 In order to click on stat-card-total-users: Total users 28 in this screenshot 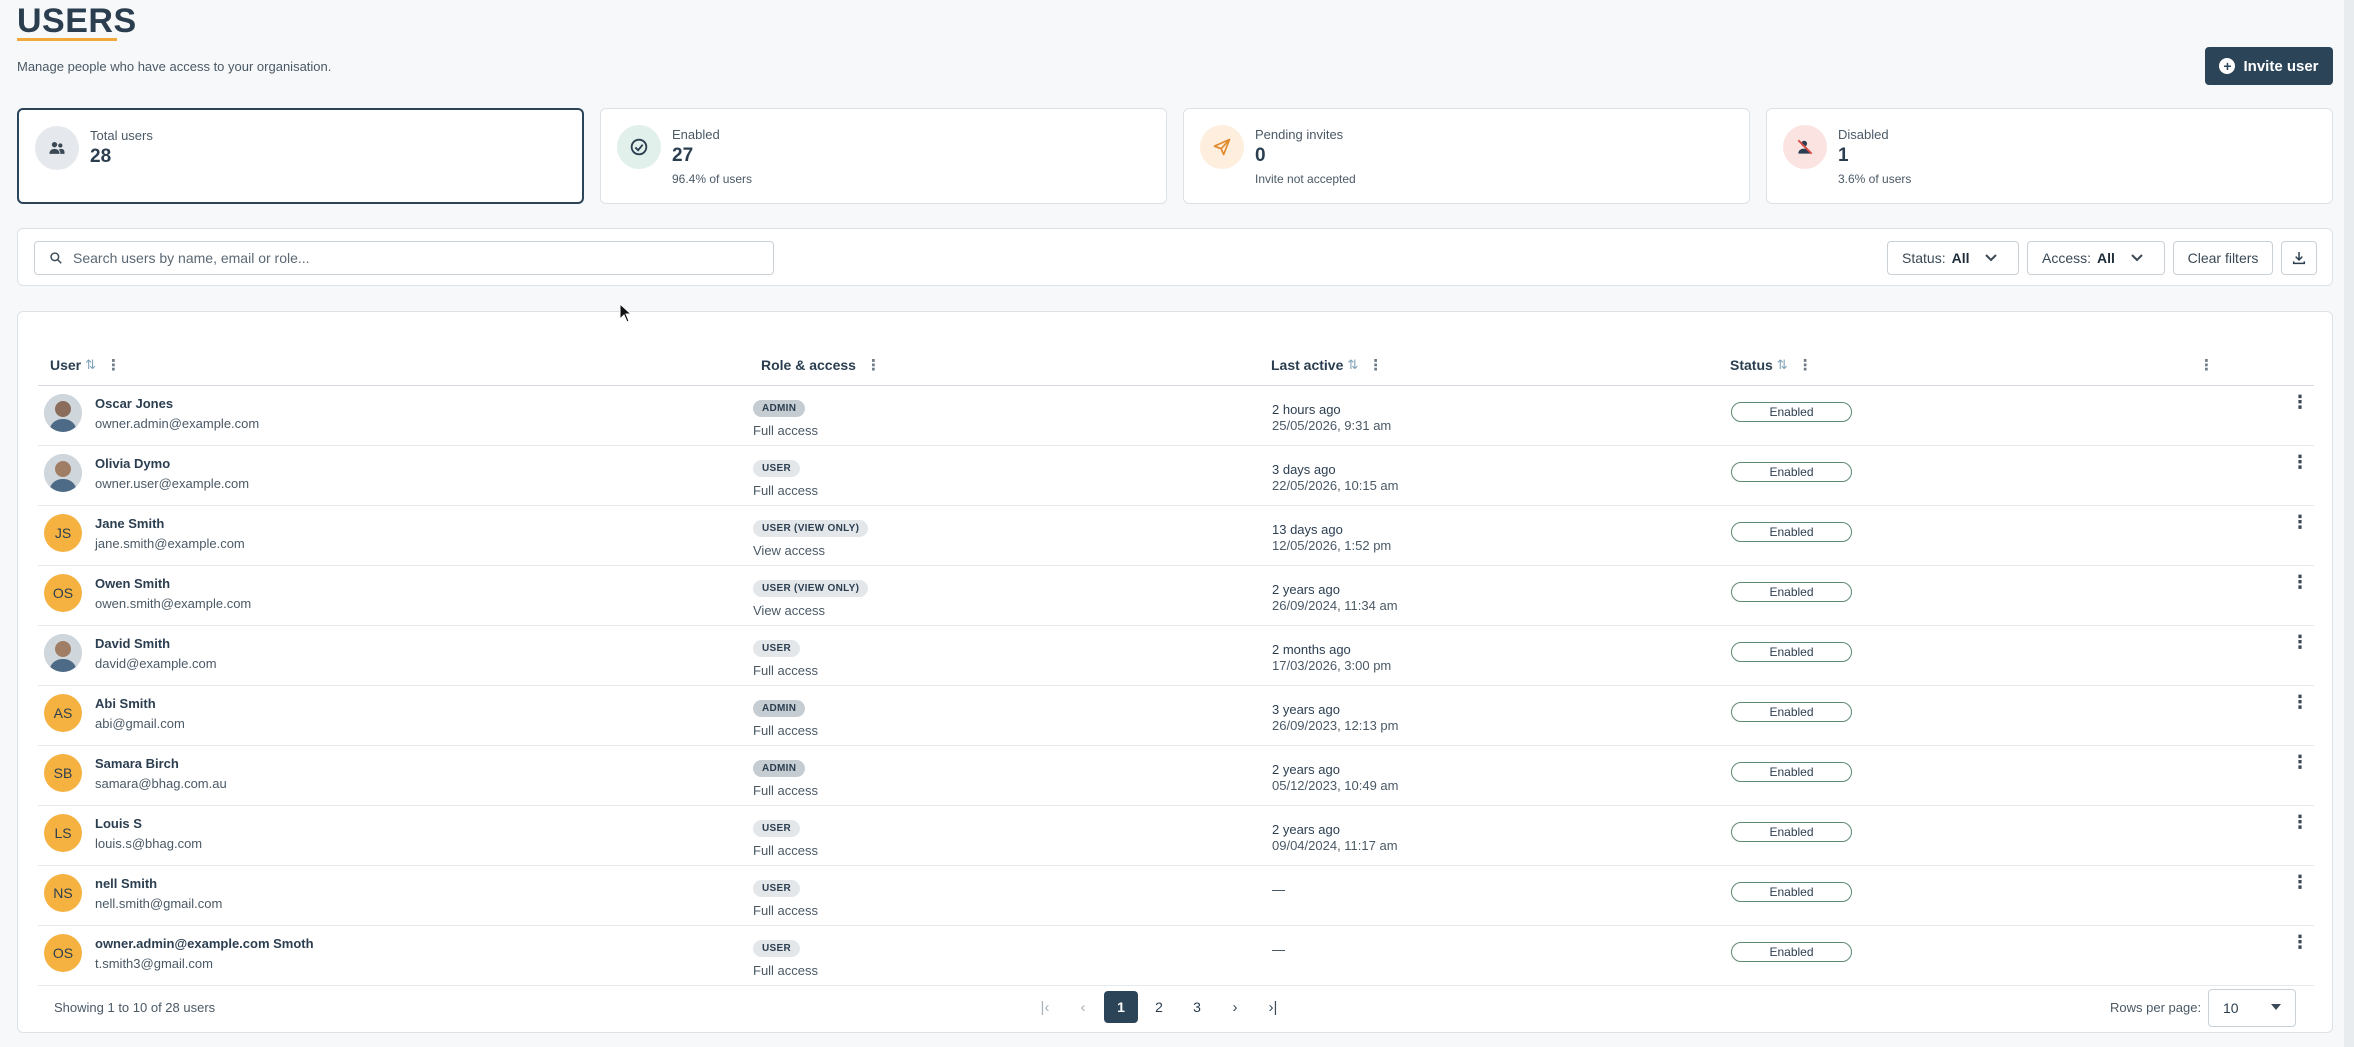, I will do `click(300, 156)`.